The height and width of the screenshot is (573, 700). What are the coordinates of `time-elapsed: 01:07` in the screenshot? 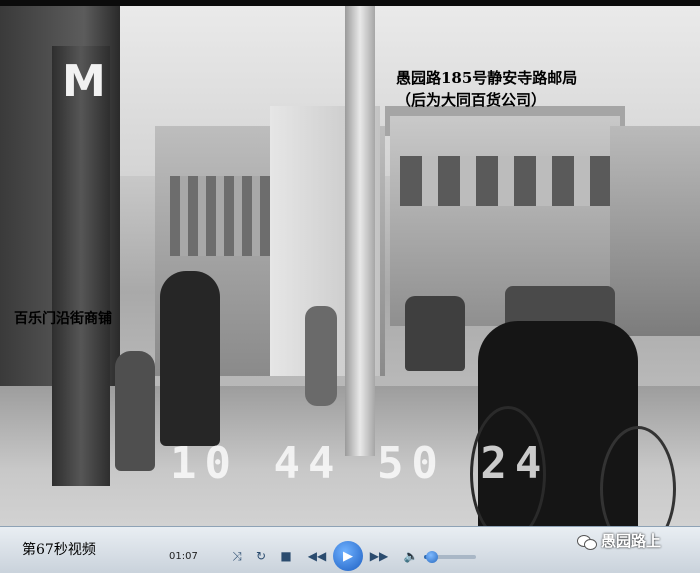 It's located at (183, 556).